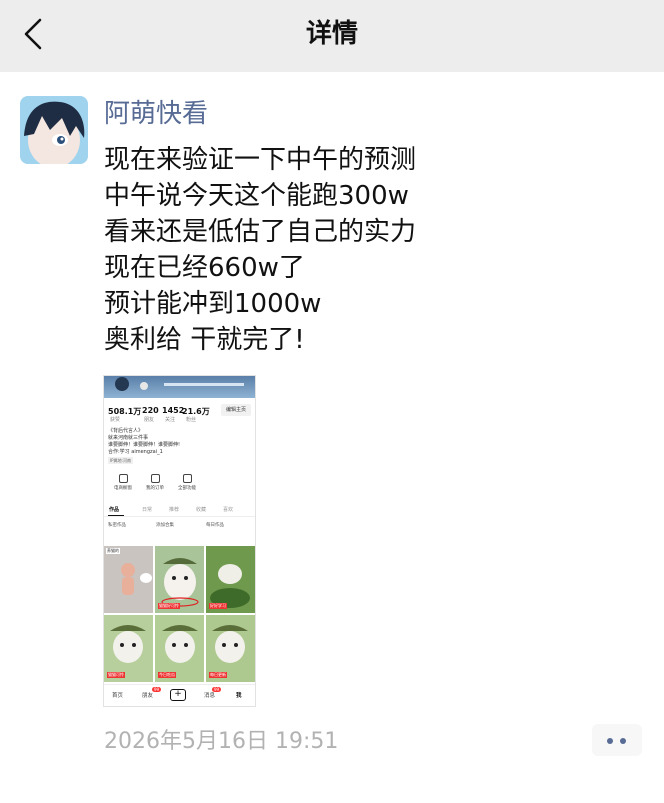  I want to click on location-tag: IP属地:河南, so click(120, 460).